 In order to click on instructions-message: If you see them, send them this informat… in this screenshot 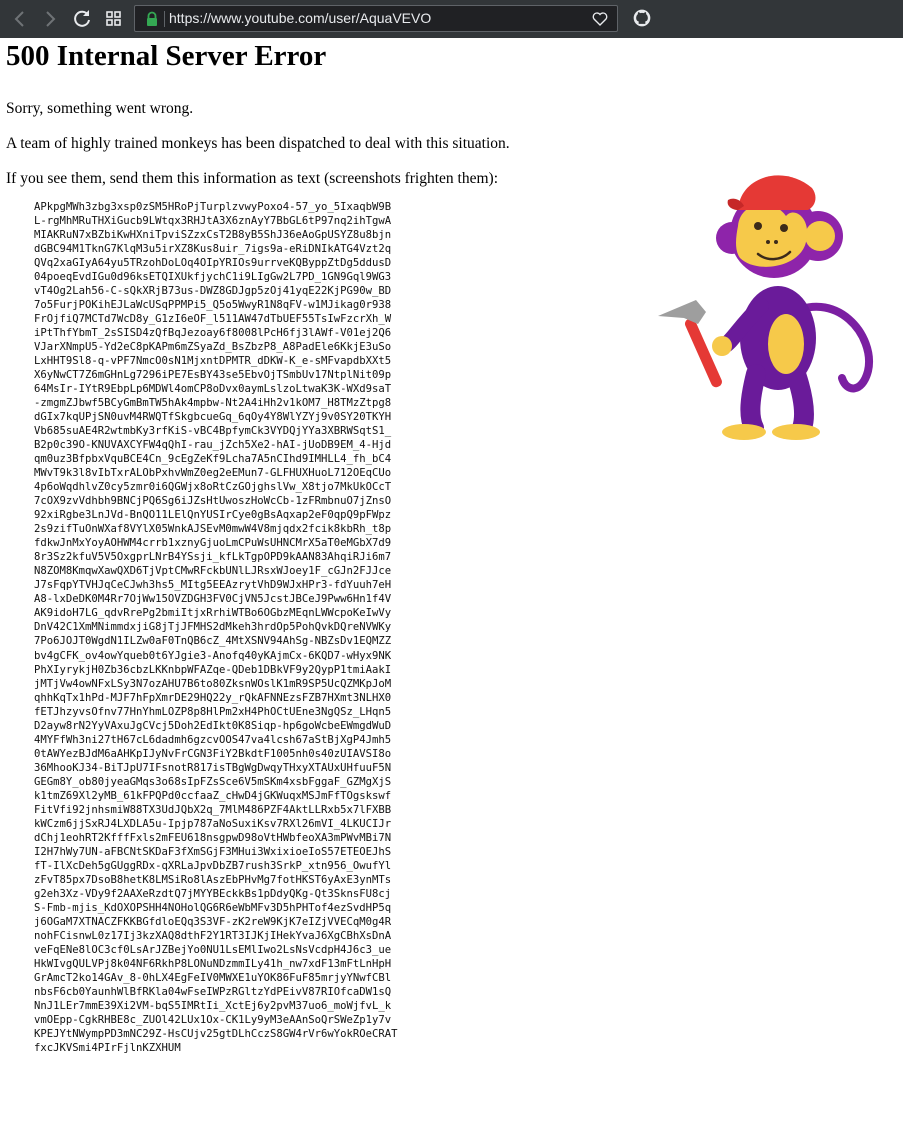, I will do `click(252, 178)`.